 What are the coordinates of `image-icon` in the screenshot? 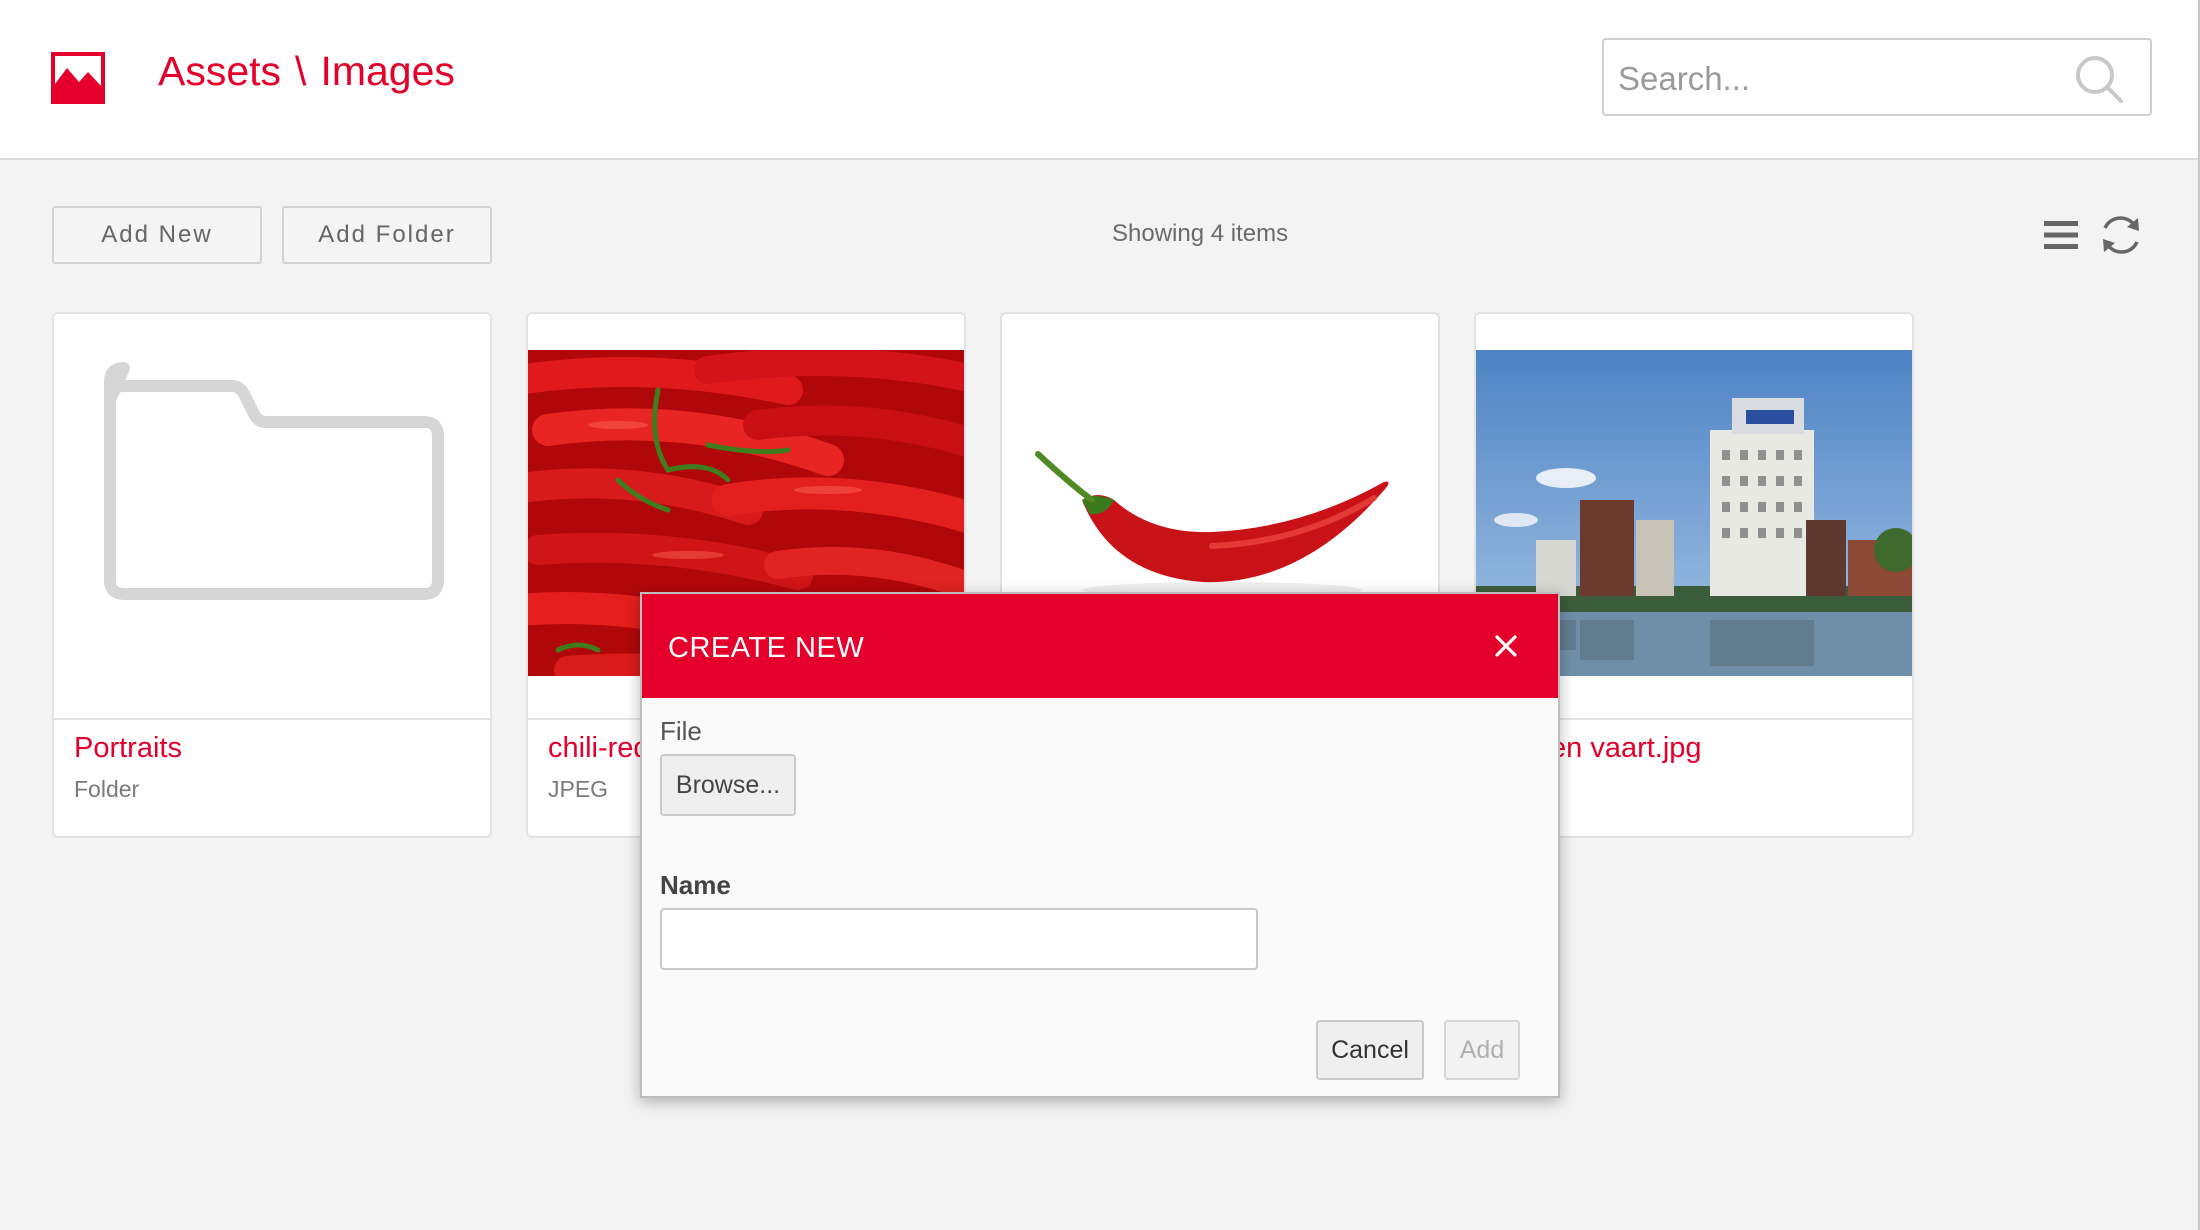 It's located at (78, 78).